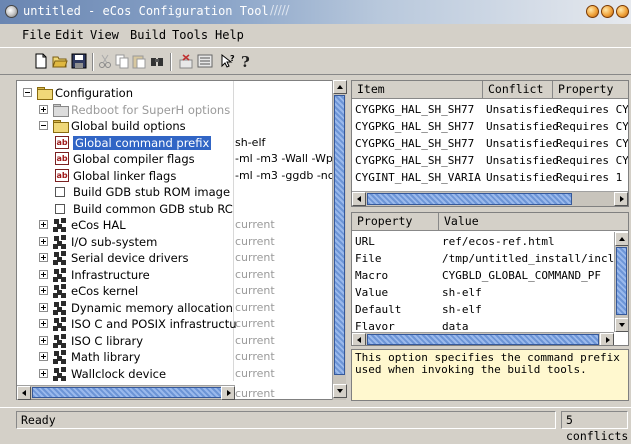 This screenshot has width=631, height=444. I want to click on stop-build-icon, so click(186, 61).